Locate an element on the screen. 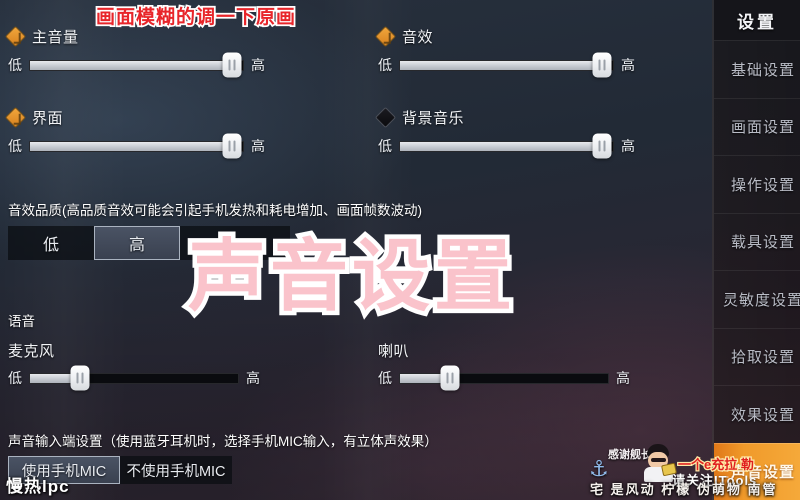  voice-control-speaker: 喇叭 低 高 is located at coordinates (528, 366).